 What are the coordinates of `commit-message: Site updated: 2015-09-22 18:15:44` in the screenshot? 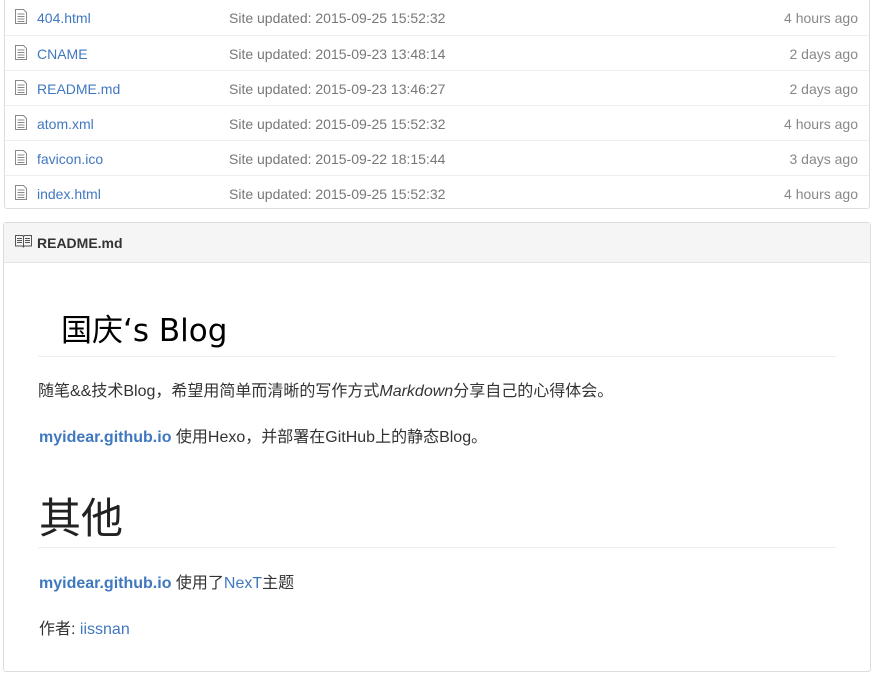 It's located at (337, 159).